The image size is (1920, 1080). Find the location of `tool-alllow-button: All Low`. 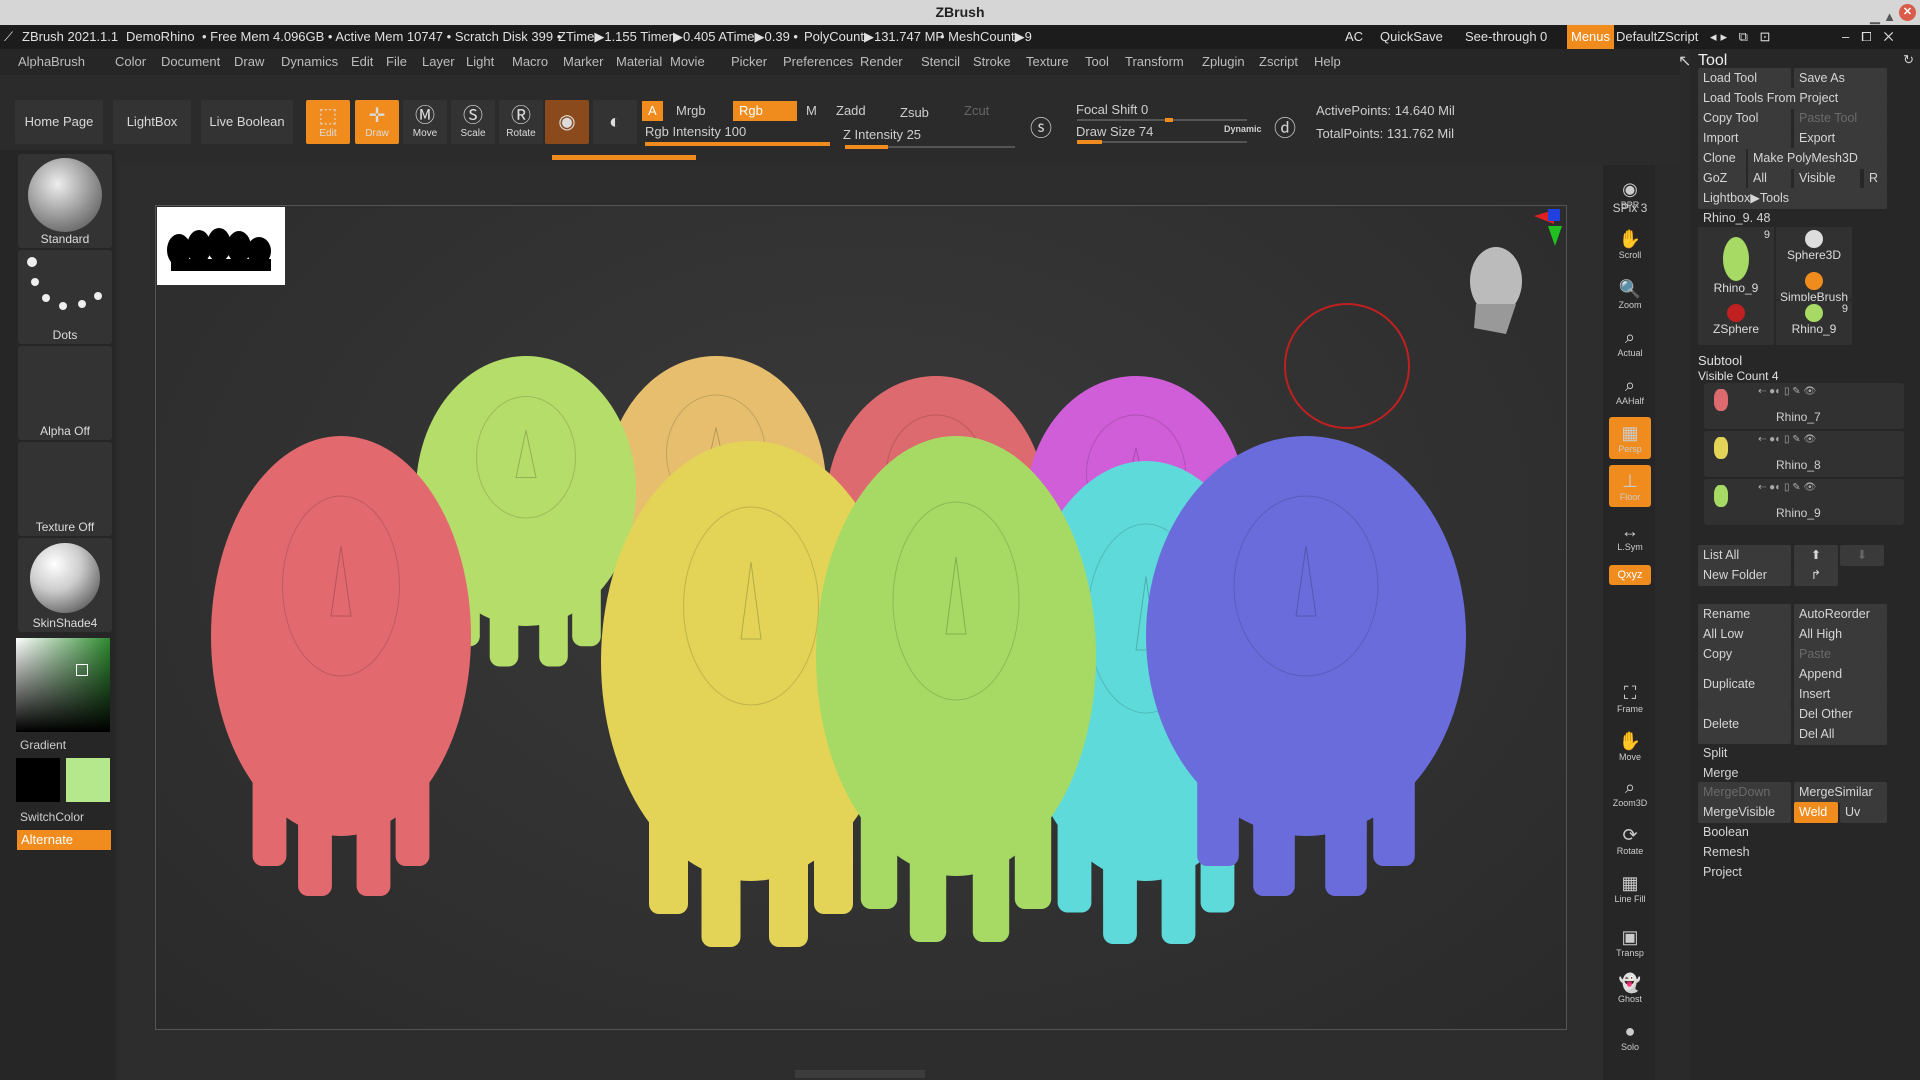

tool-alllow-button: All Low is located at coordinates (1744, 634).